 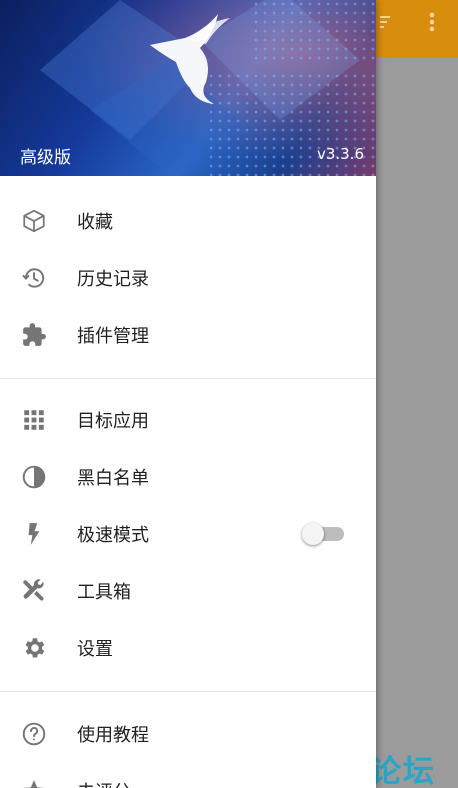 What do you see at coordinates (188, 220) in the screenshot?
I see `menu-item-favorites: 收藏` at bounding box center [188, 220].